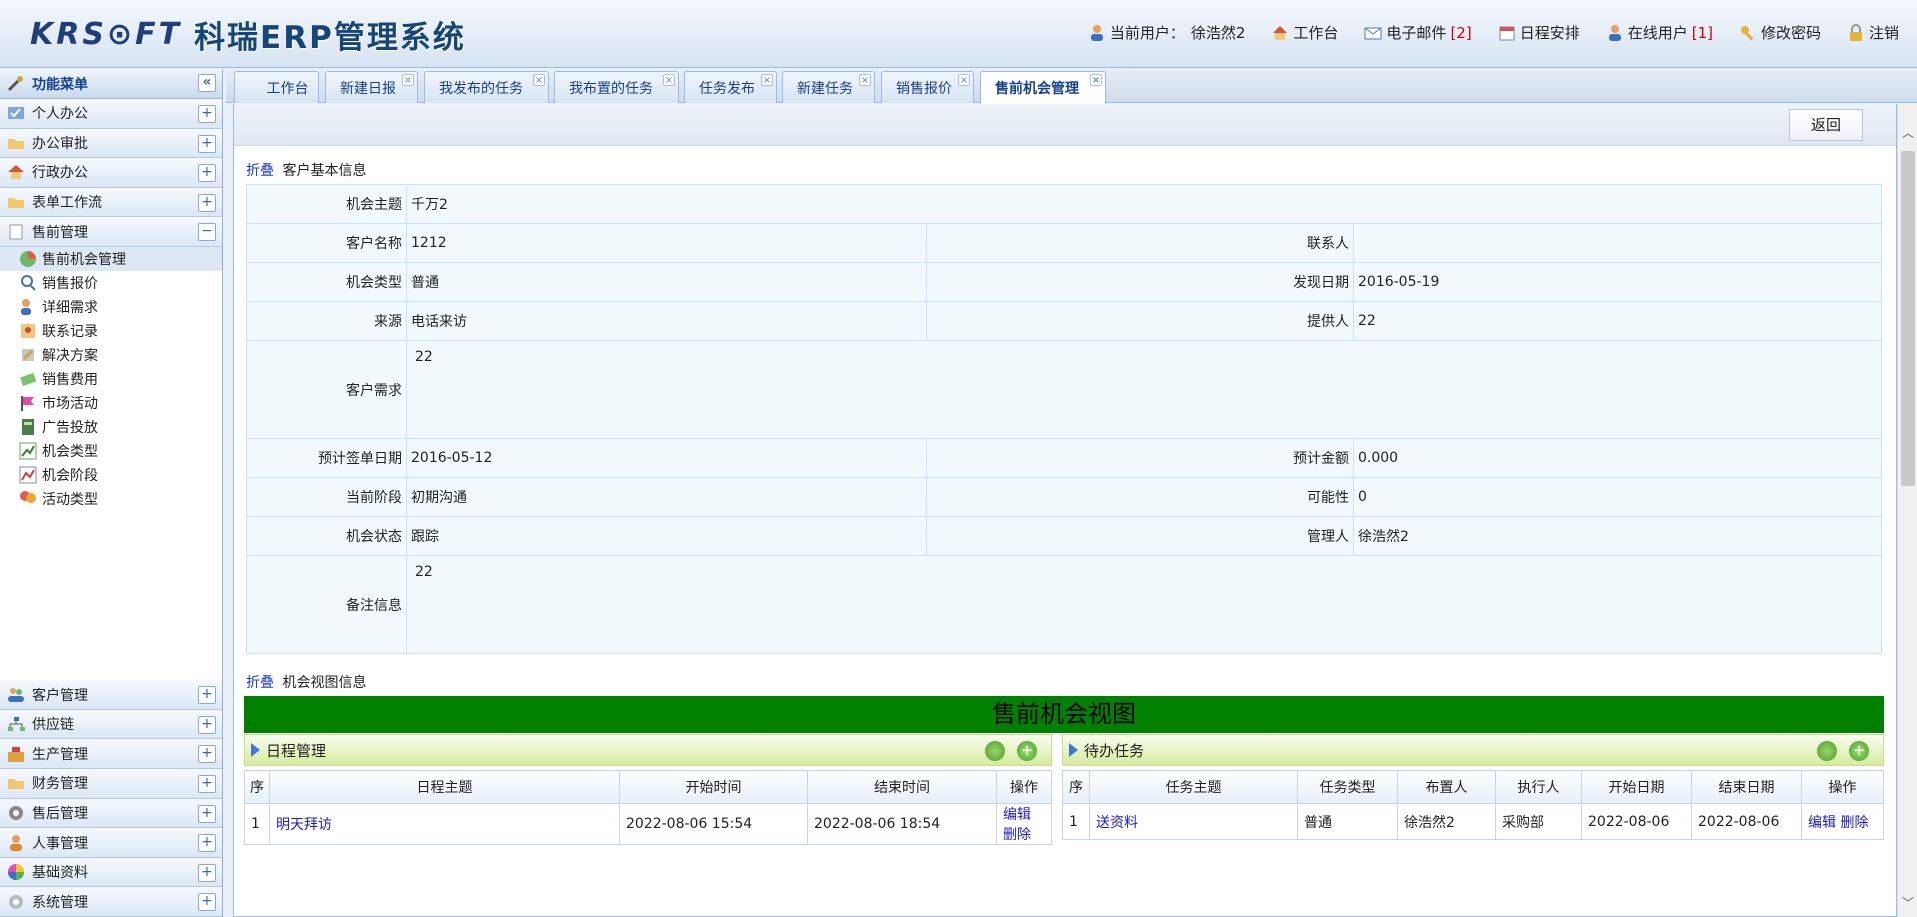 The height and width of the screenshot is (917, 1917). What do you see at coordinates (927, 87) in the screenshot?
I see `tab-sales-quote: 销售报价 ×` at bounding box center [927, 87].